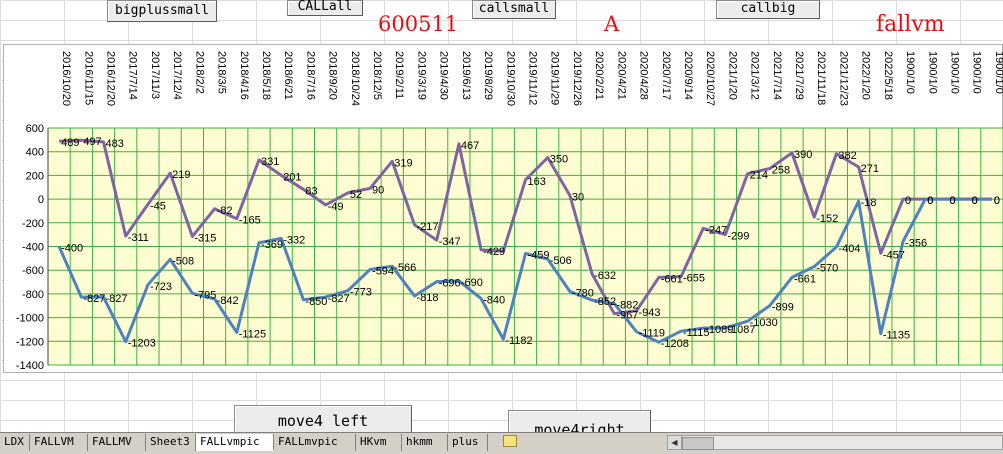  Describe the element at coordinates (142, 344) in the screenshot. I see `data-label: -1203` at that location.